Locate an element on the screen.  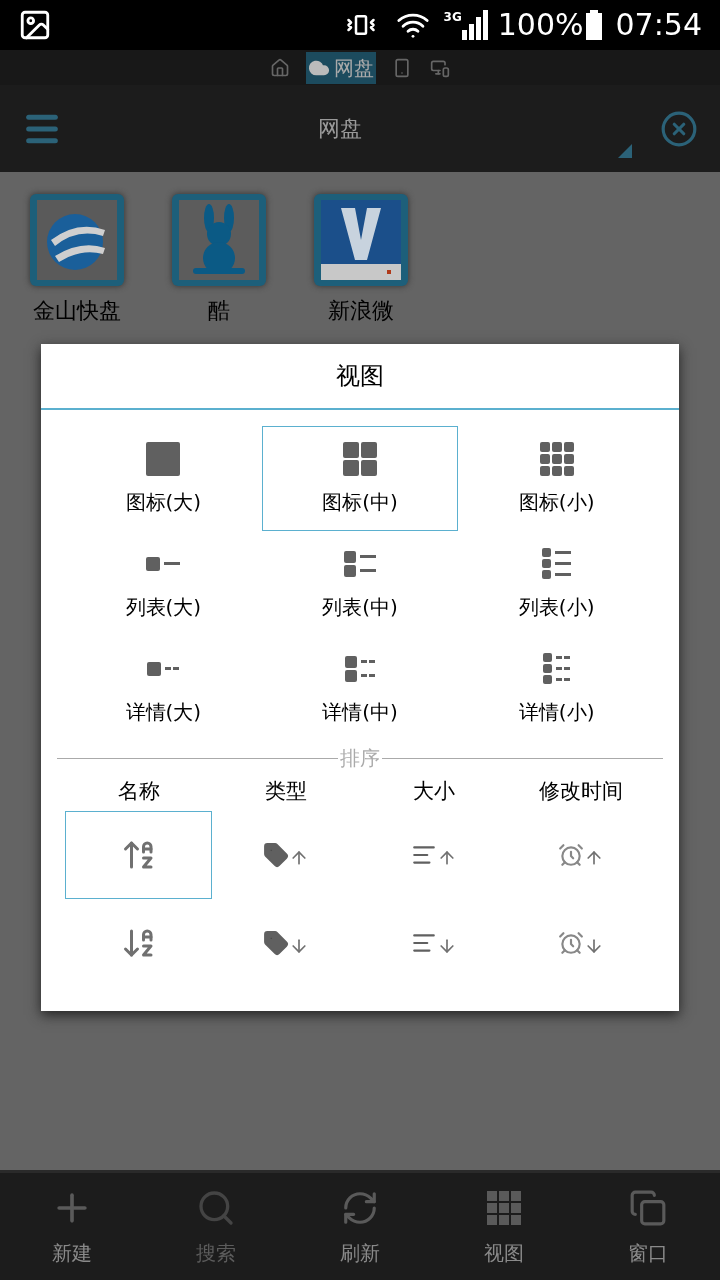
view-option: 列表(大) is located at coordinates (163, 583).